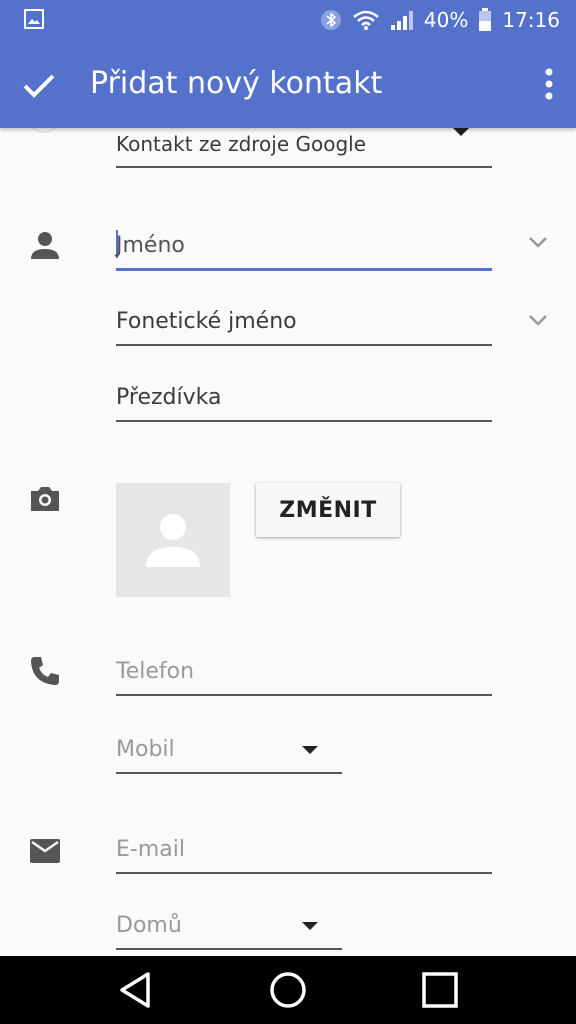 The width and height of the screenshot is (576, 1024). Describe the element at coordinates (39, 85) in the screenshot. I see `save-check-icon` at that location.